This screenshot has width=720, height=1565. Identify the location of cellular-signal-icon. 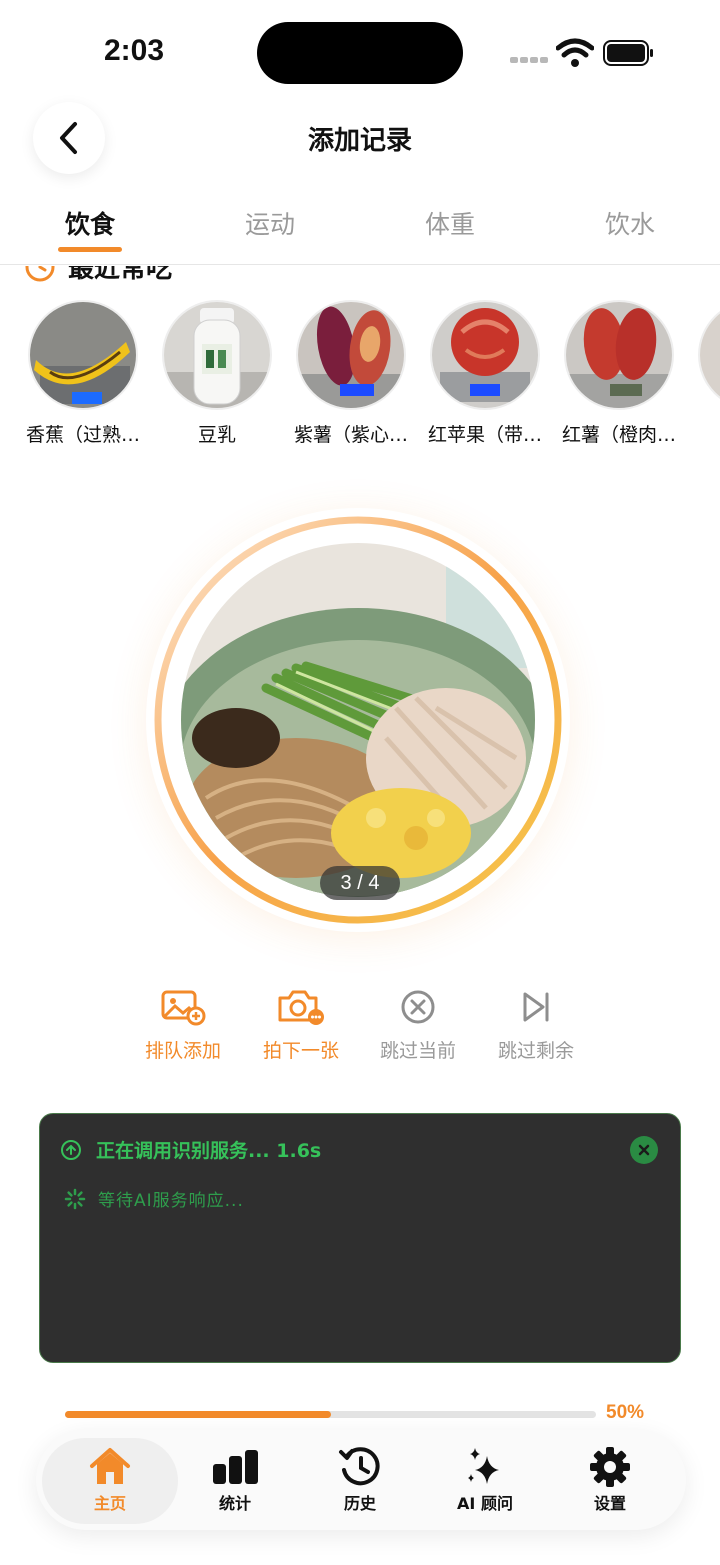
(529, 61).